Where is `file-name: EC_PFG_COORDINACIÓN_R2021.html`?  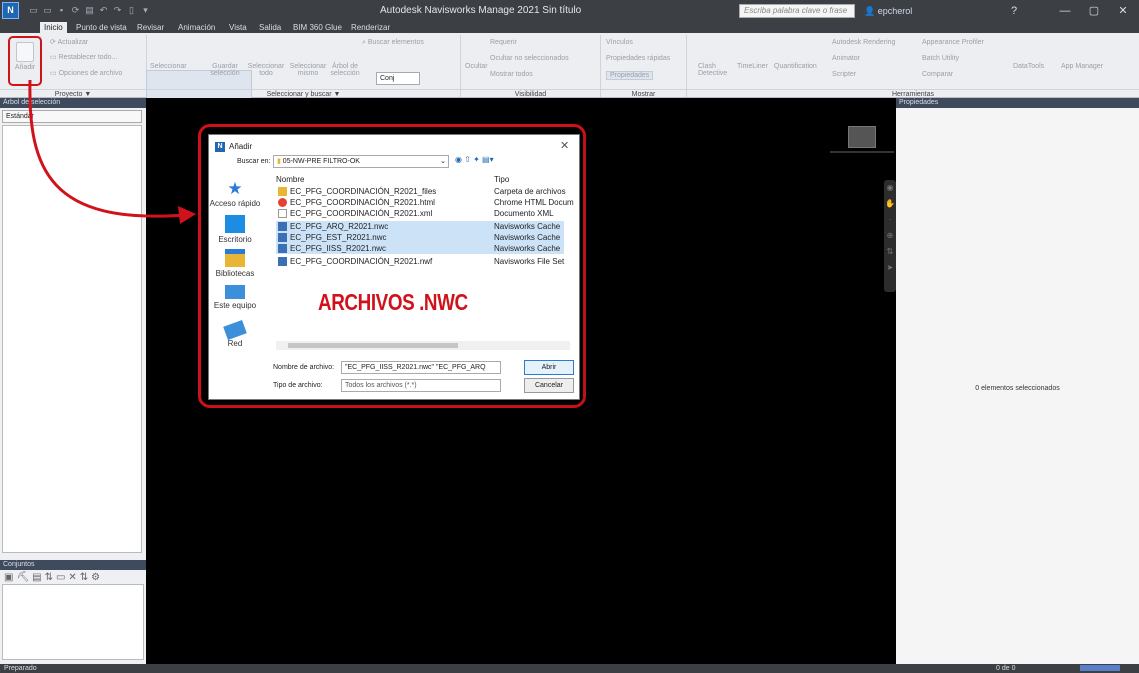 file-name: EC_PFG_COORDINACIÓN_R2021.html is located at coordinates (362, 202).